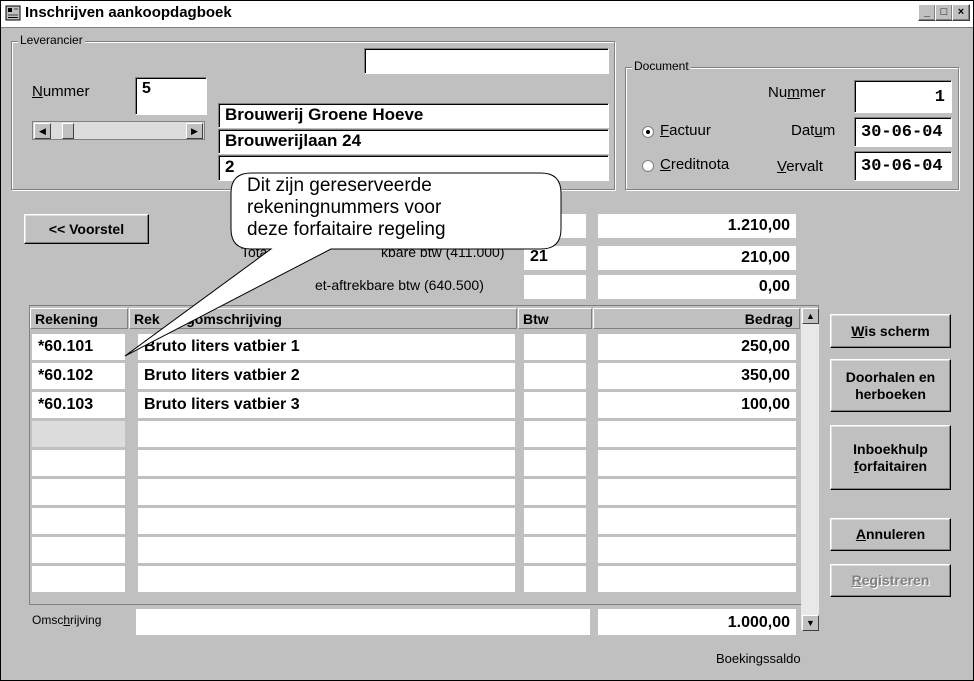 Image resolution: width=974 pixels, height=681 pixels. Describe the element at coordinates (927, 12) in the screenshot. I see `minimize-icon: _` at that location.